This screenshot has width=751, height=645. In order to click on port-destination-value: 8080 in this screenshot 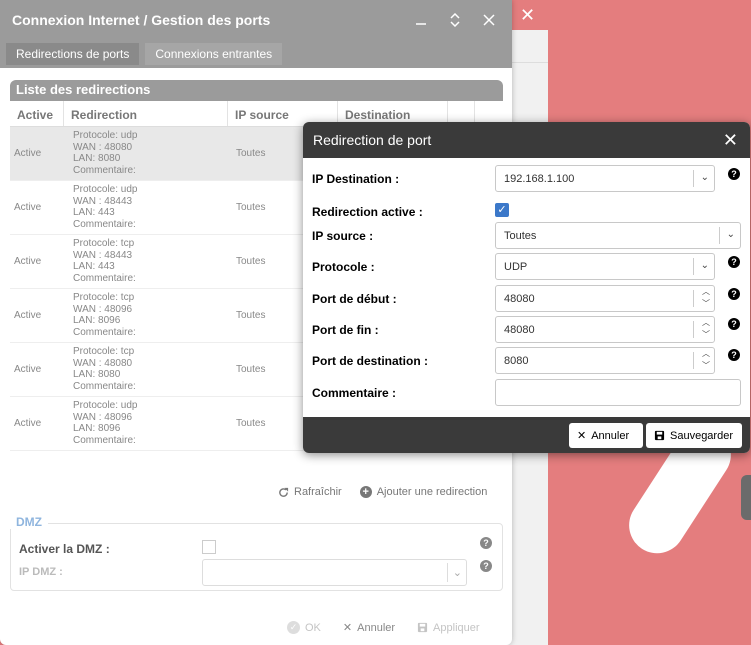, I will do `click(516, 361)`.